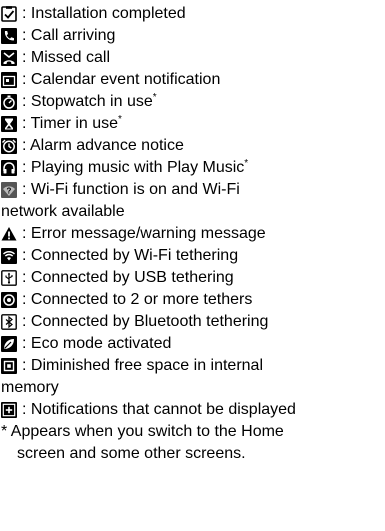 This screenshot has height=531, width=385. Describe the element at coordinates (9, 124) in the screenshot. I see `timer-icon` at that location.